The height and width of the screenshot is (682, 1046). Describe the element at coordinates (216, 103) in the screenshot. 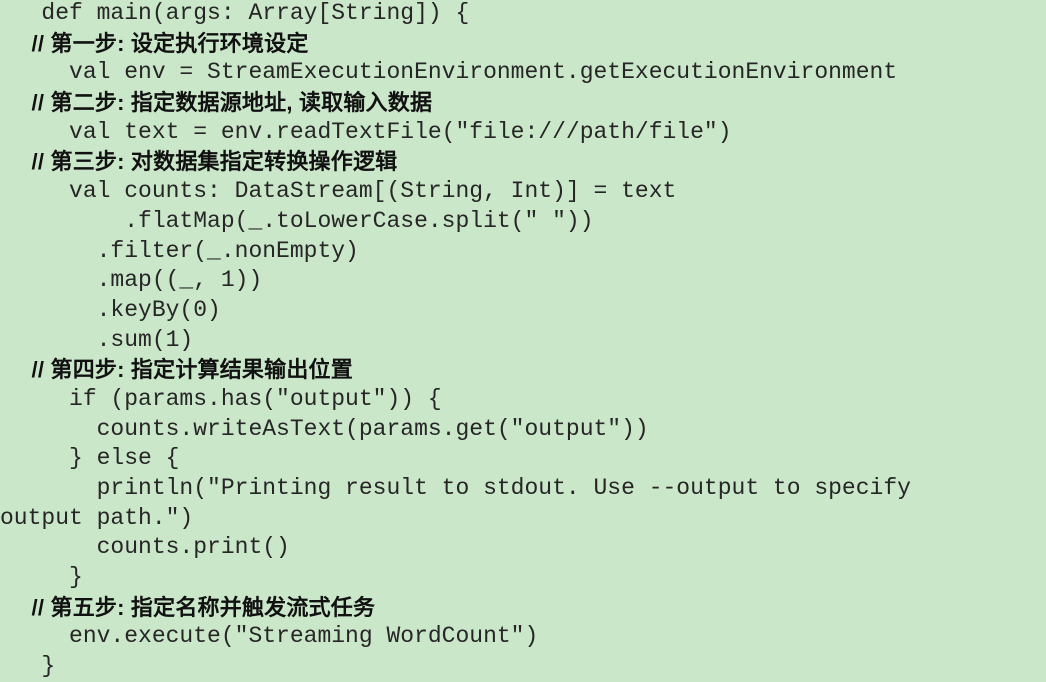

I see `code-line: // 第二步: 指定数据源地址, 读取输入数据` at that location.